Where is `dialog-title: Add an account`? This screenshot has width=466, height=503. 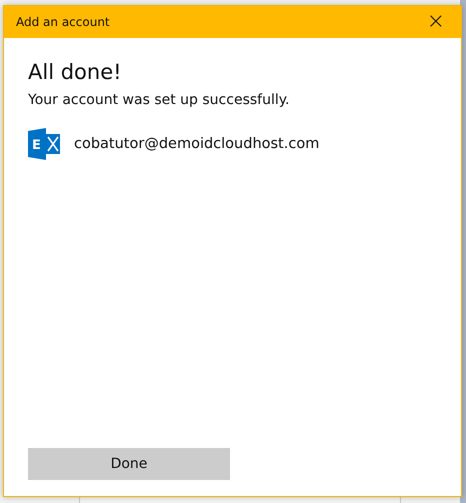 dialog-title: Add an account is located at coordinates (63, 22).